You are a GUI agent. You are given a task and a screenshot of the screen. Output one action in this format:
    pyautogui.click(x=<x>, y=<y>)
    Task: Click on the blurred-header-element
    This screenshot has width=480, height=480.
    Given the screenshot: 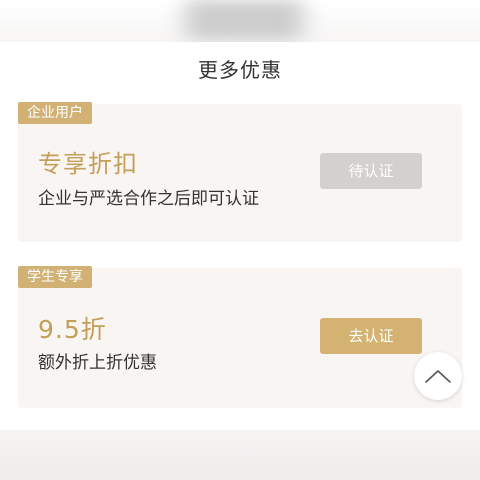 What is the action you would take?
    pyautogui.click(x=244, y=20)
    